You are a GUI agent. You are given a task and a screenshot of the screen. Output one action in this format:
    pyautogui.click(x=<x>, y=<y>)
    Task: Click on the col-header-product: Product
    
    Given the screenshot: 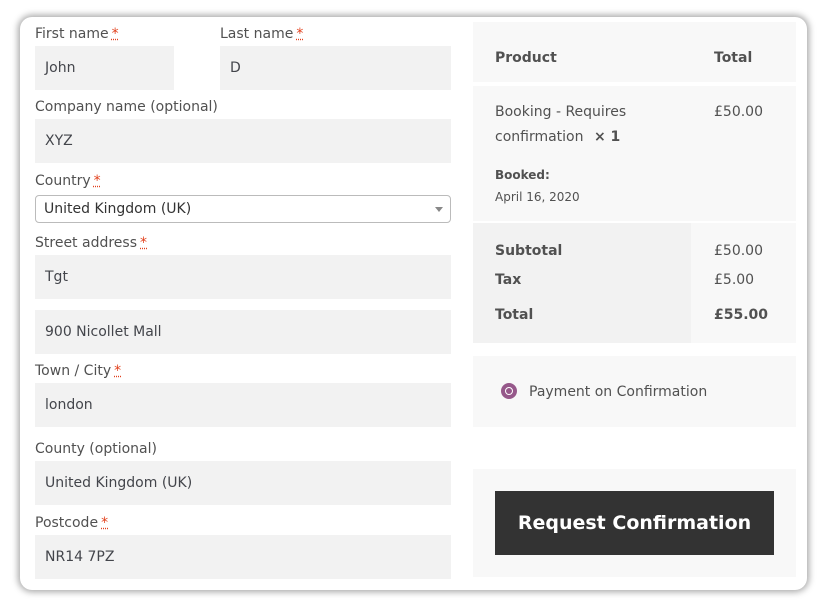 What is the action you would take?
    pyautogui.click(x=526, y=58)
    